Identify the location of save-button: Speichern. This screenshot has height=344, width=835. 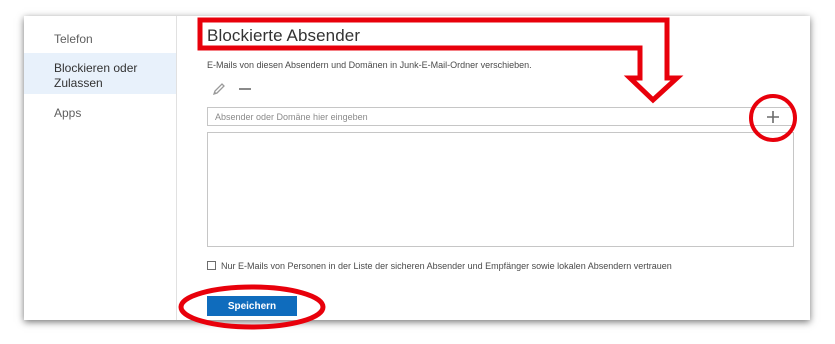
(252, 306).